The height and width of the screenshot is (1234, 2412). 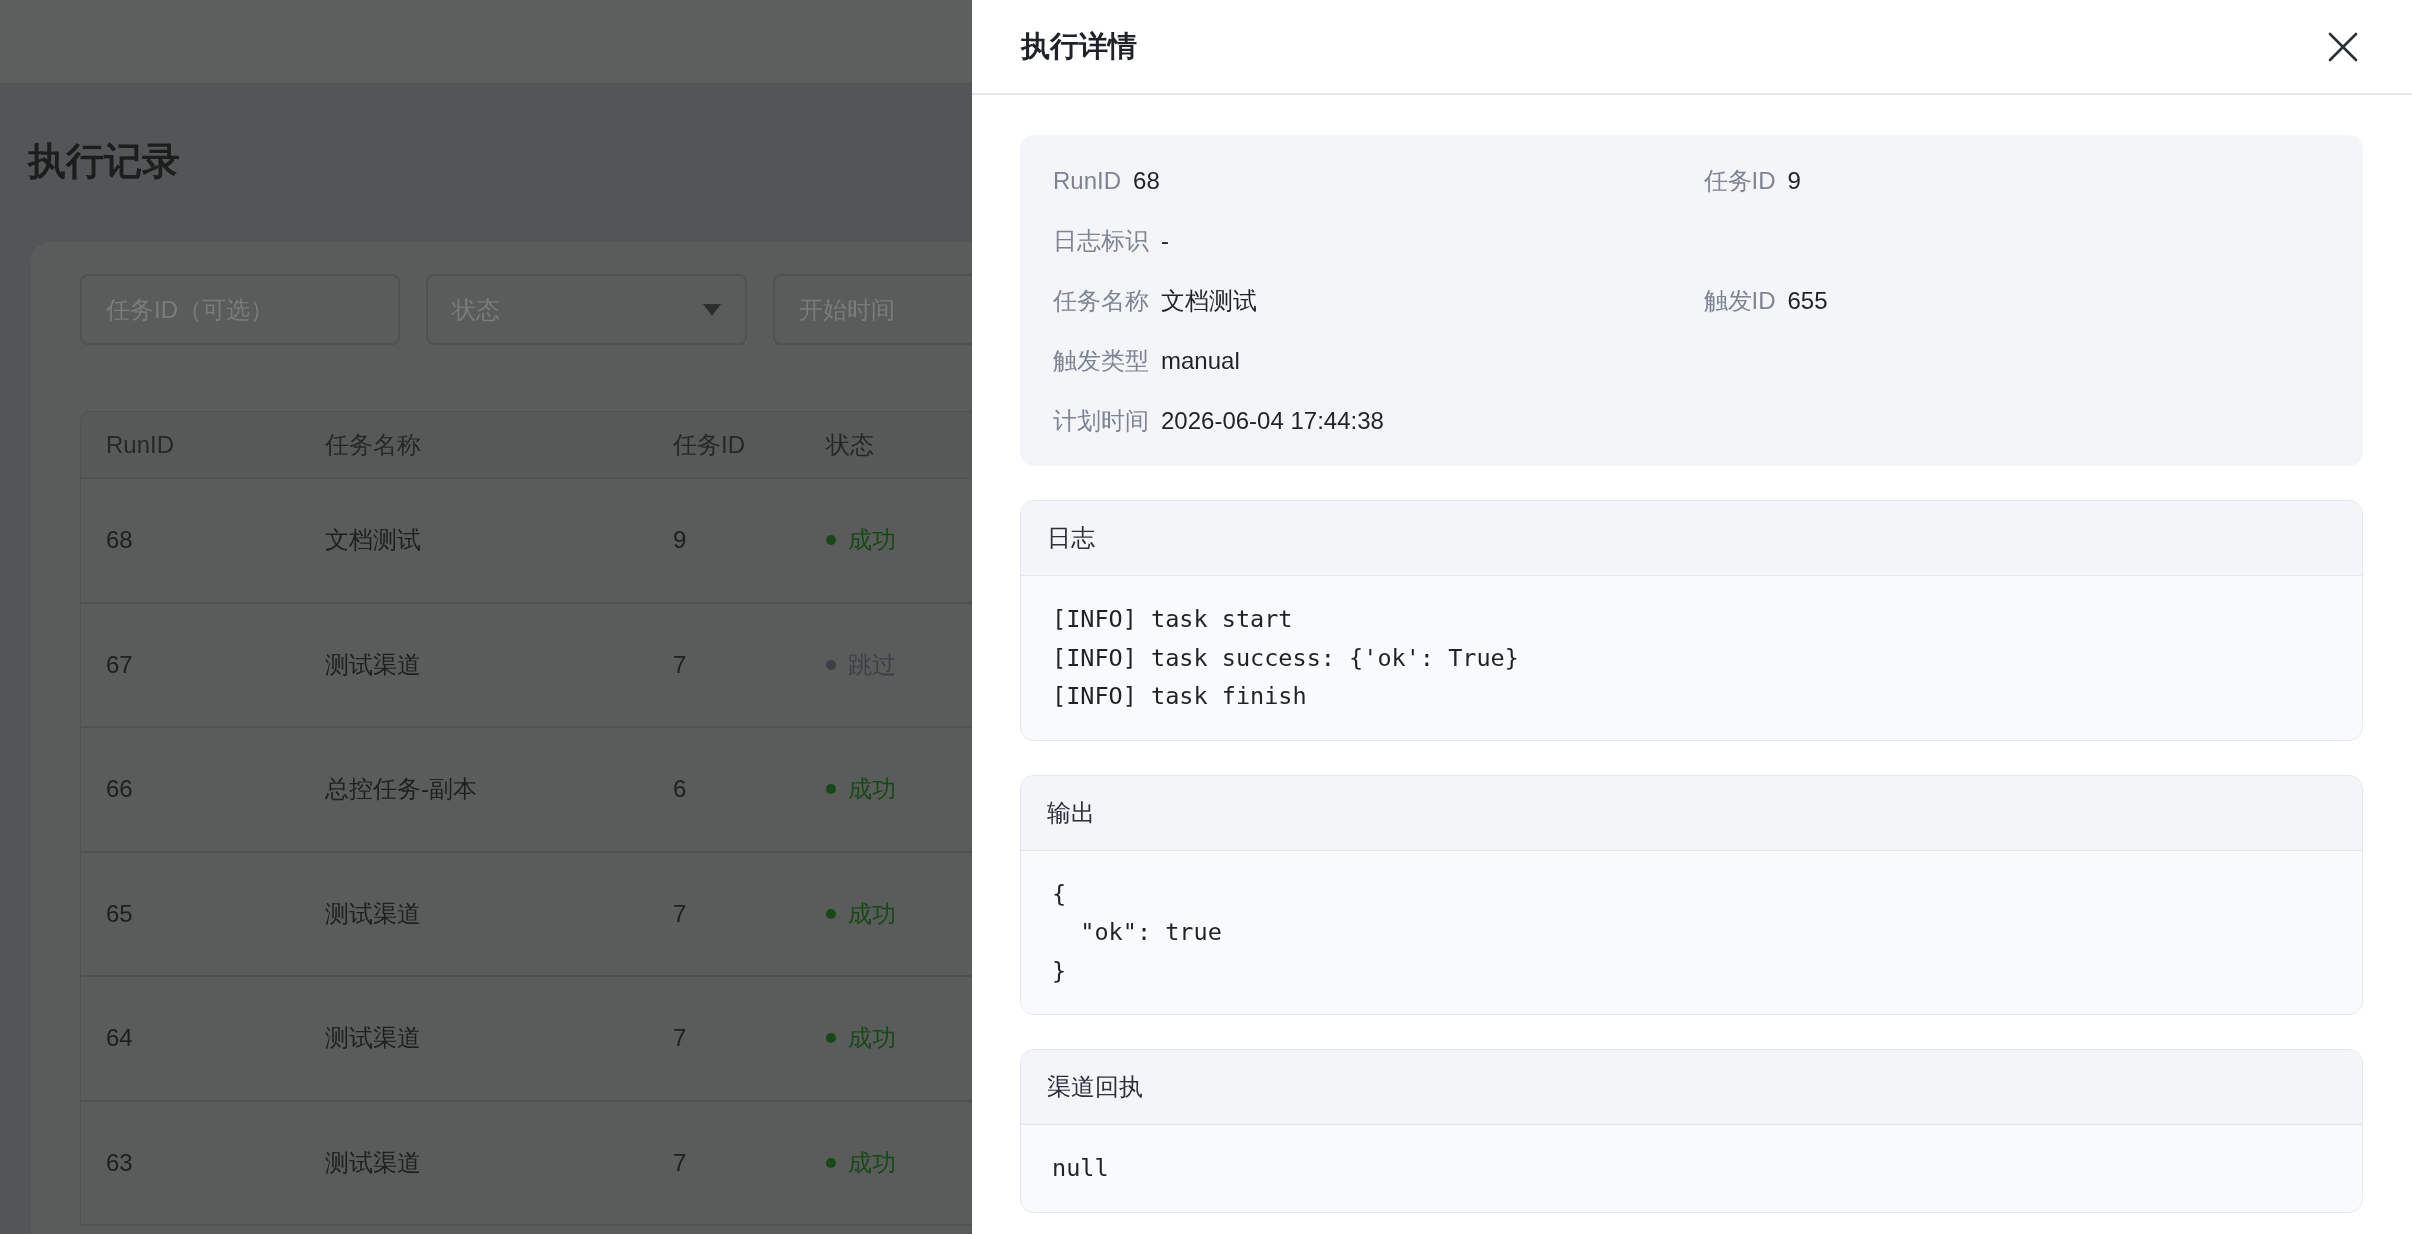 What do you see at coordinates (119, 664) in the screenshot?
I see `table-cell: 67` at bounding box center [119, 664].